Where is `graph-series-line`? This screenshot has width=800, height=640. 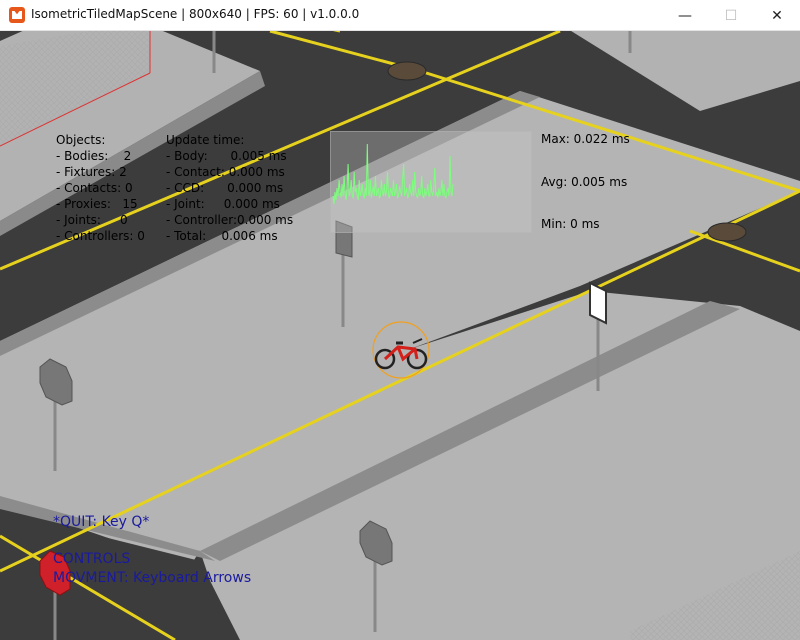
graph-series-line is located at coordinates (393, 174).